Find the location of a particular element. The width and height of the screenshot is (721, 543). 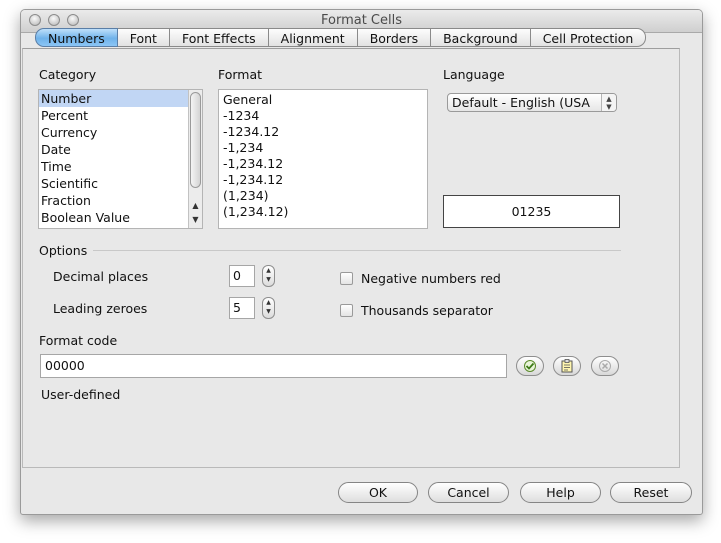

format-code-description: User-defined is located at coordinates (81, 394).